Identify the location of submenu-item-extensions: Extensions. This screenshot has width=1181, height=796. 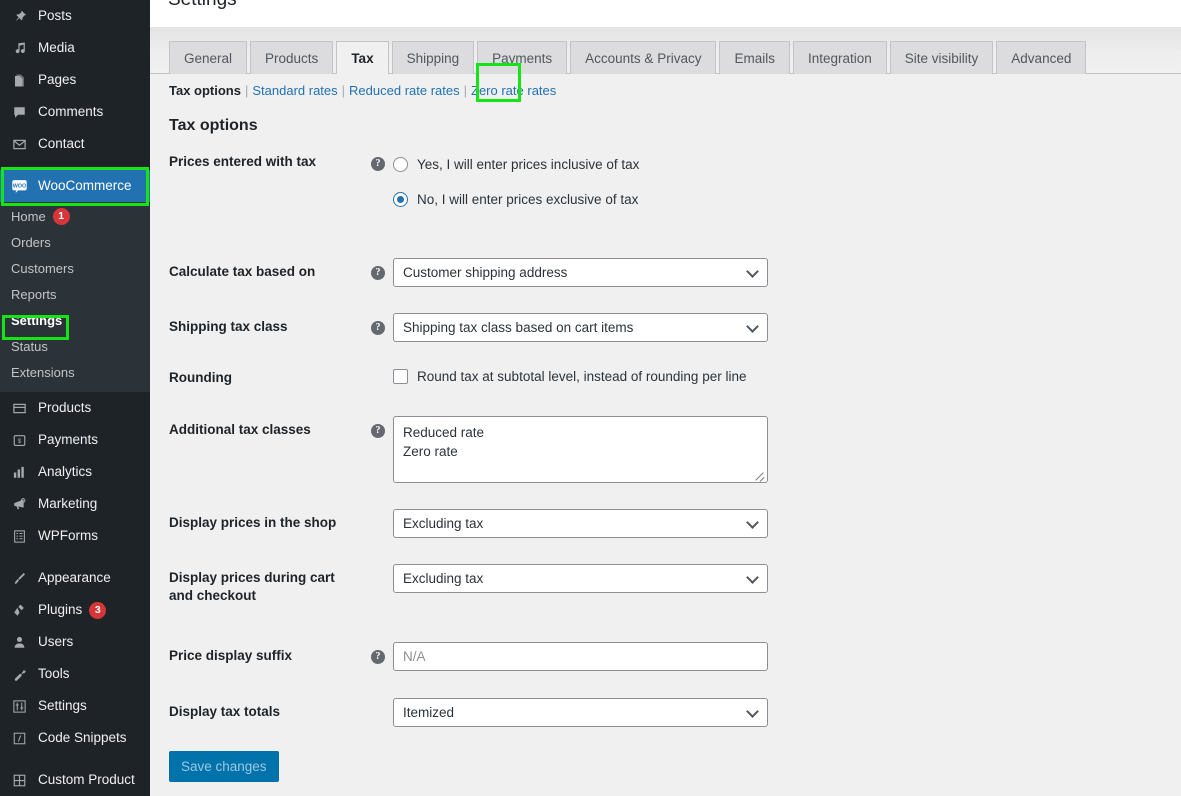
(75, 372).